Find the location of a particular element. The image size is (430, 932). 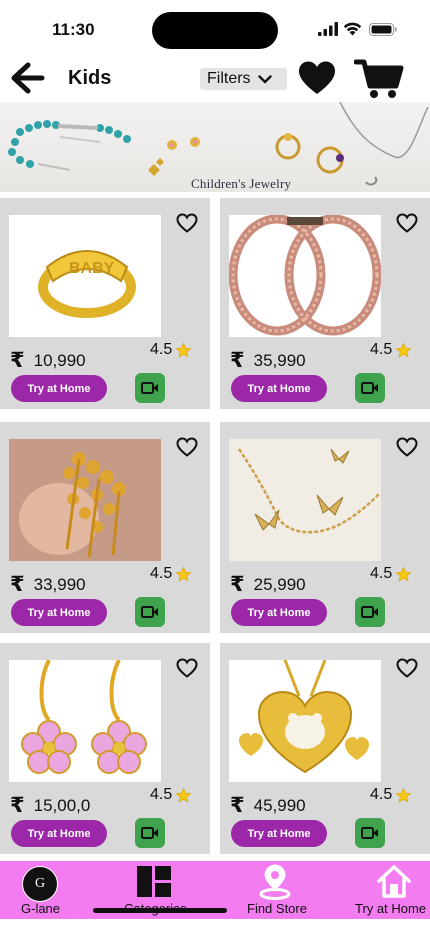

cellular-signal-icon is located at coordinates (328, 29).